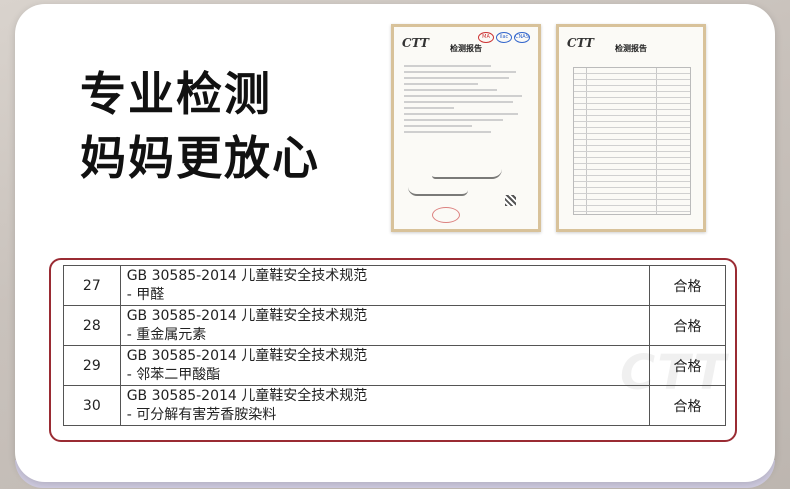  What do you see at coordinates (466, 101) in the screenshot?
I see `certificate-text-lines` at bounding box center [466, 101].